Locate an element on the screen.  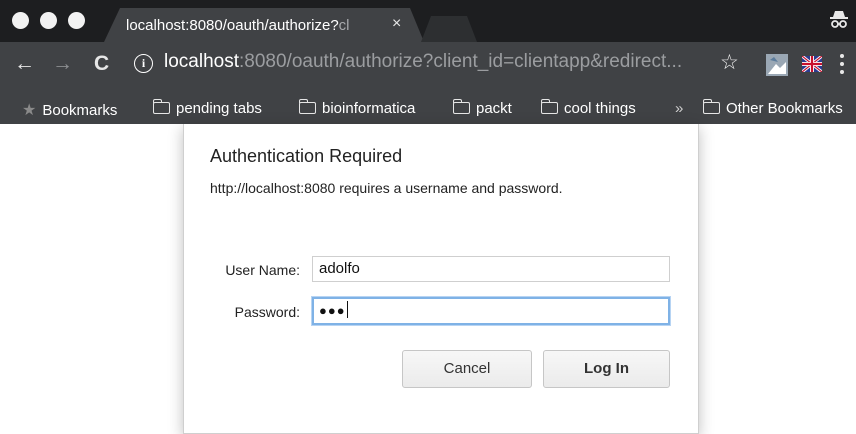
bookmarks-label: ★ Bookmarks is located at coordinates (69, 110).